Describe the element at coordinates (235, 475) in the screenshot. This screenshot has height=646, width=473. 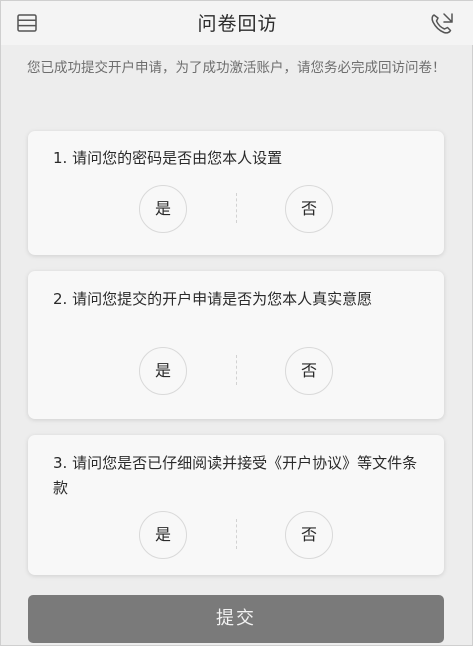
I see `question-text: 3. 请问您是否已仔细阅读并接受《开户协议》等文件条款` at that location.